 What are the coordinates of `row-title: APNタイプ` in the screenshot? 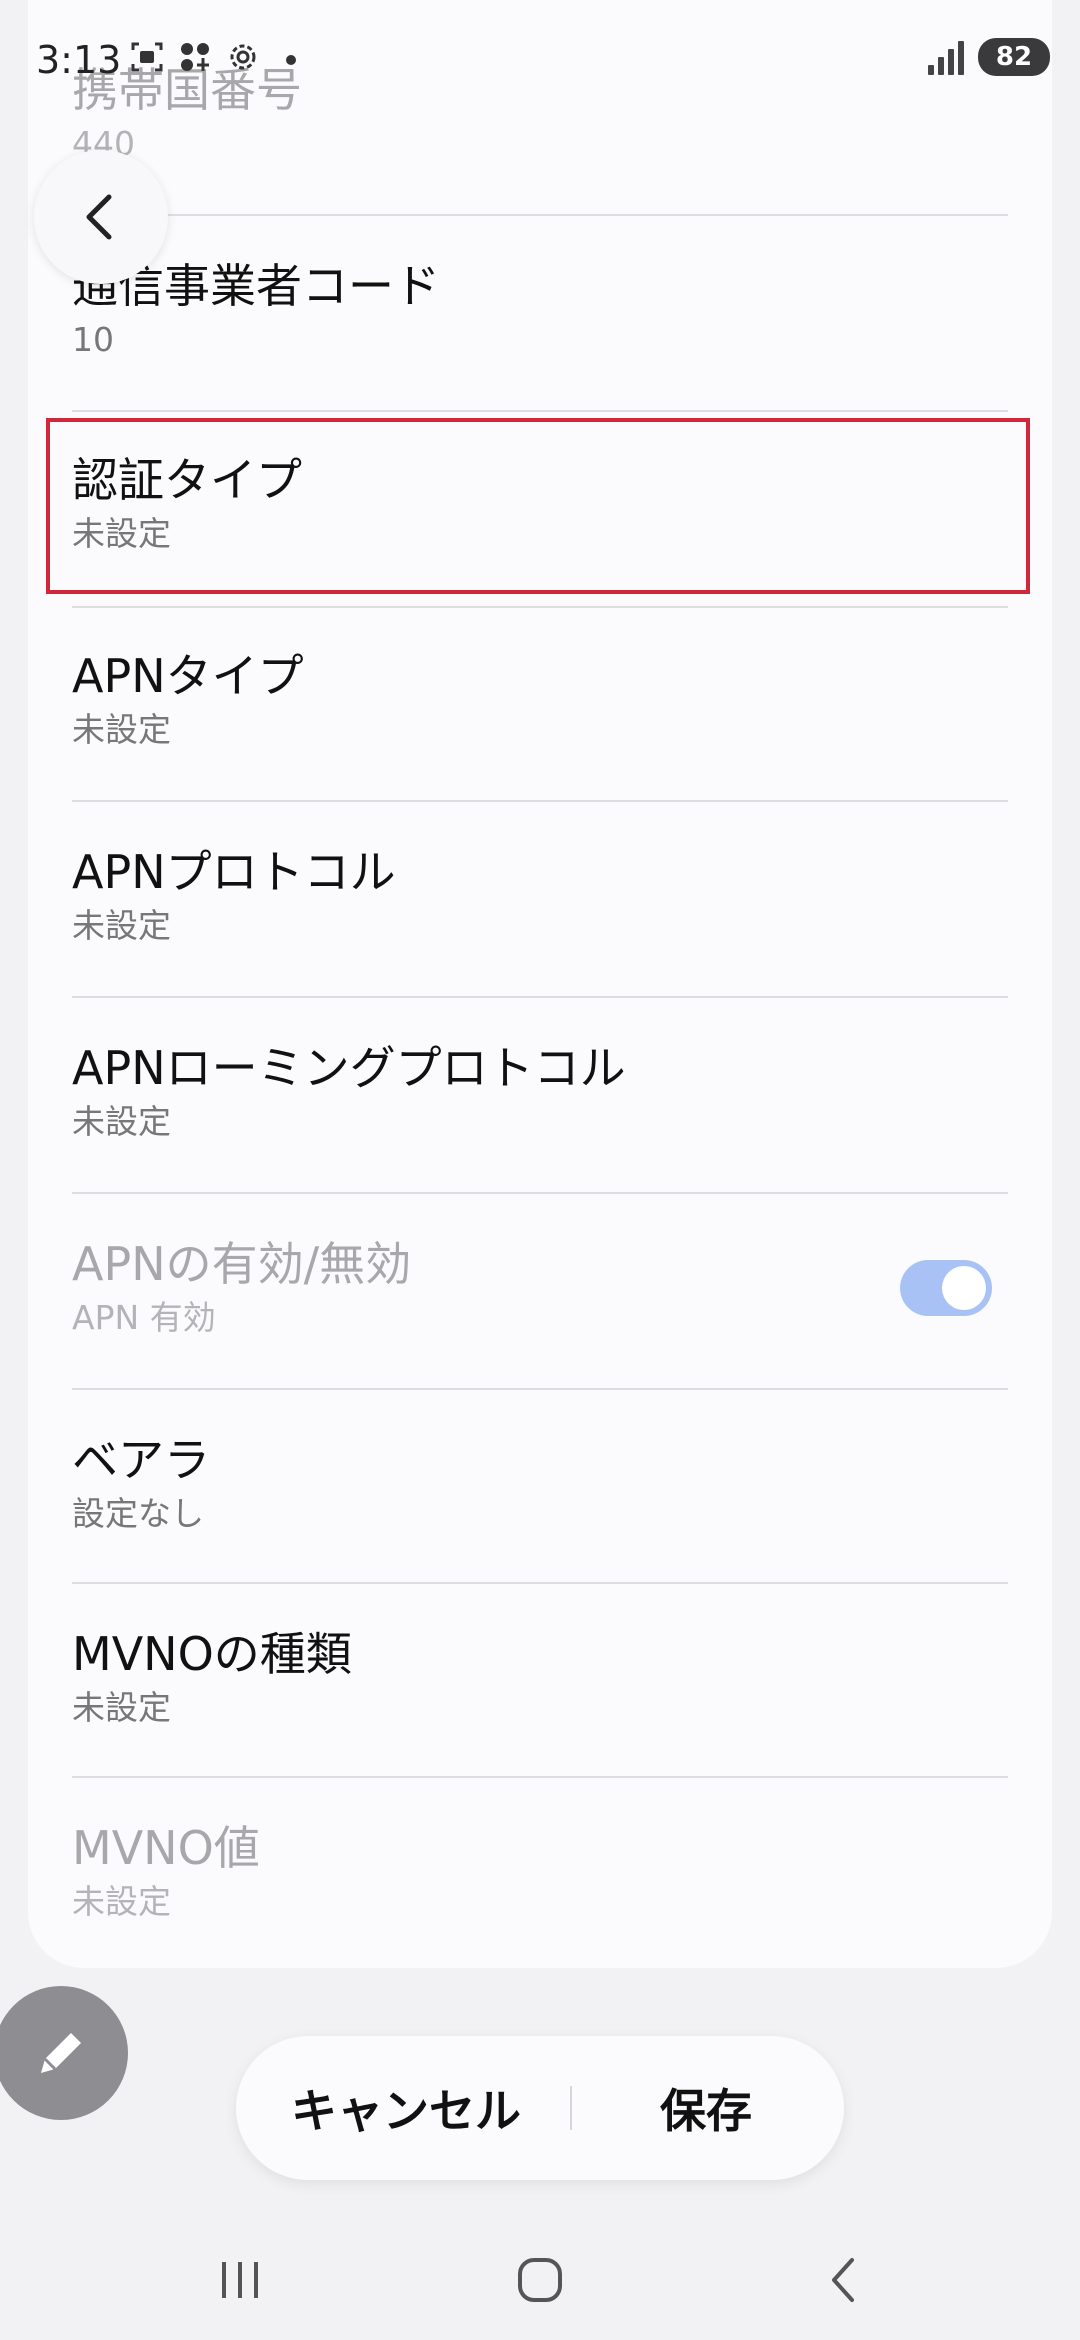 It's located at (188, 676).